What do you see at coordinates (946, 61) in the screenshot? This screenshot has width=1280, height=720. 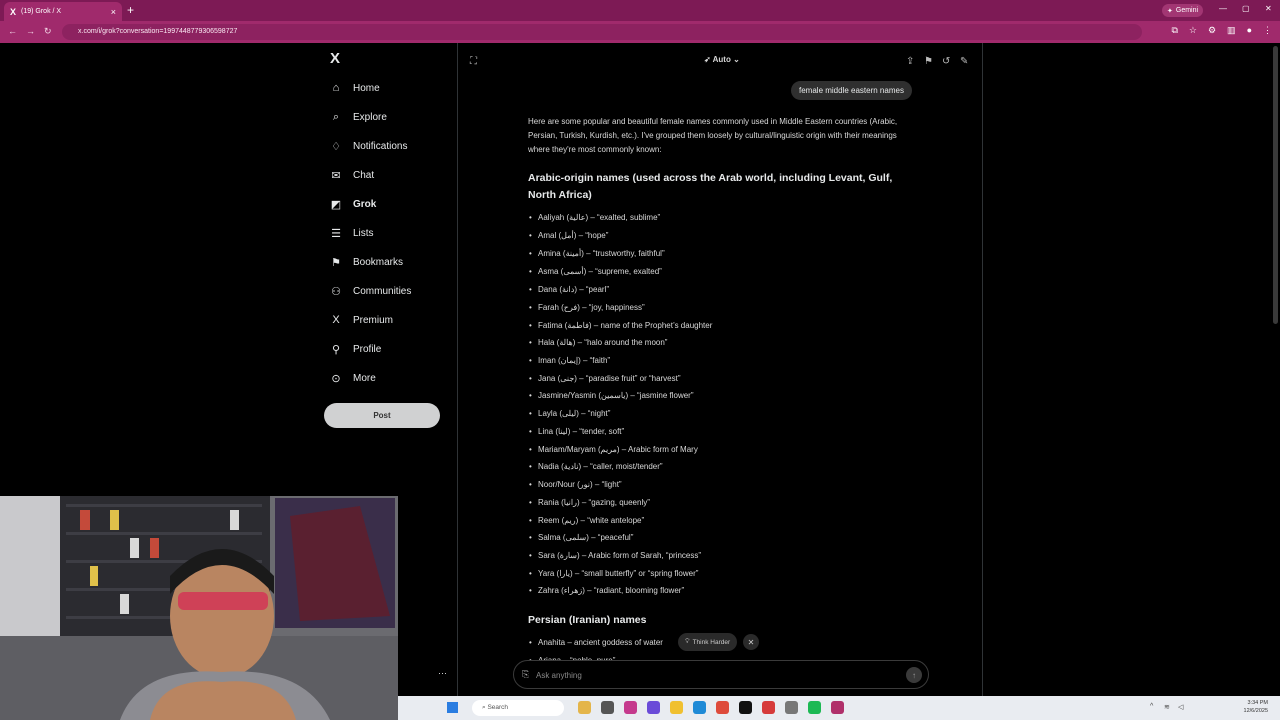 I see `history-icon: ↺` at bounding box center [946, 61].